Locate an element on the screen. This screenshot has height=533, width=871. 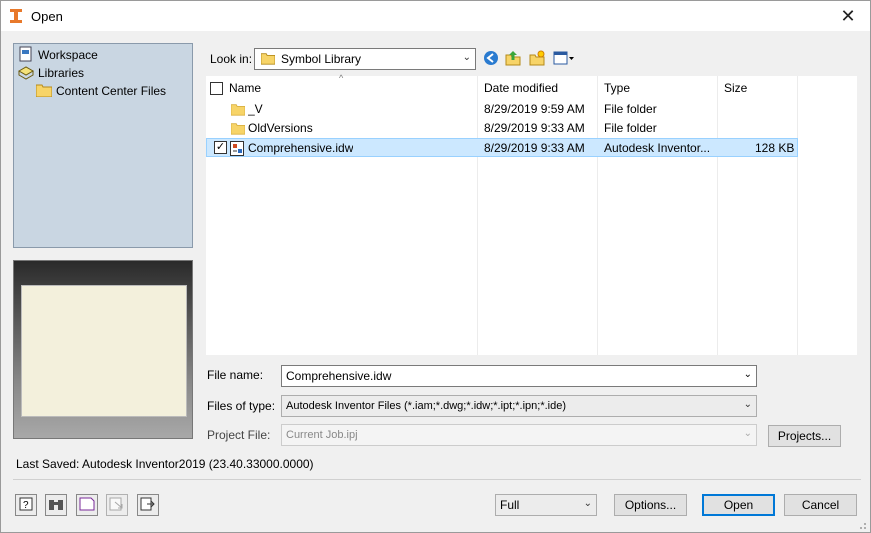
file-name: Comprehensive.idw is located at coordinates (301, 148).